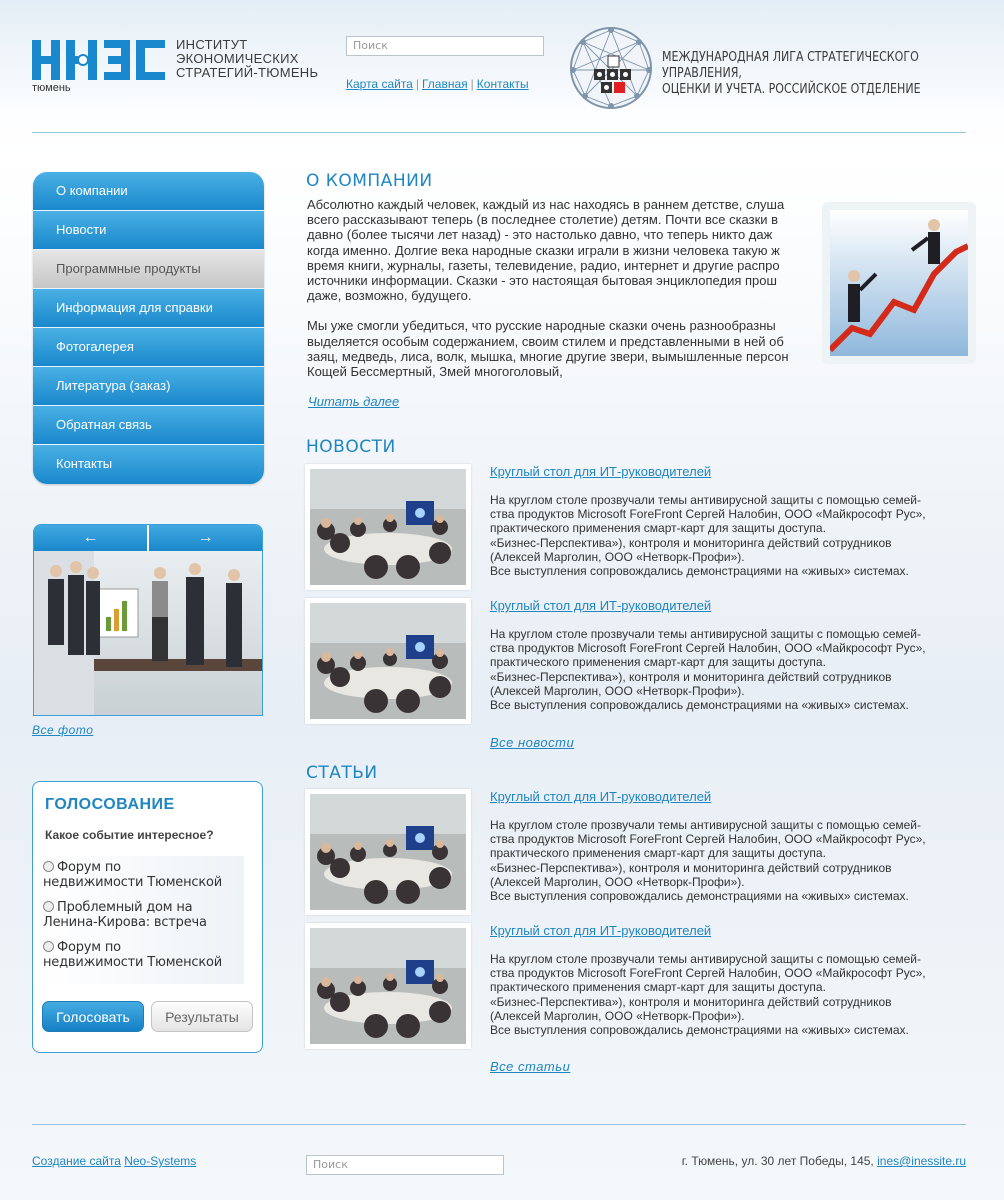 The image size is (1004, 1200). What do you see at coordinates (98, 60) in the screenshot?
I see `ines-logo` at bounding box center [98, 60].